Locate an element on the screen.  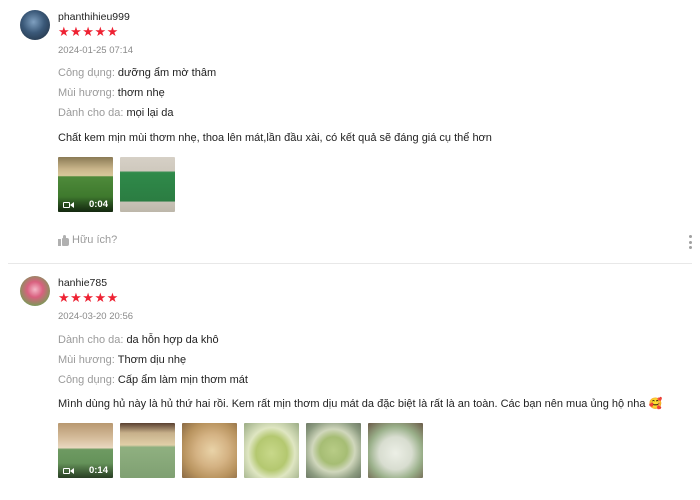
attribute-value: mọi lại da is located at coordinates (150, 113).